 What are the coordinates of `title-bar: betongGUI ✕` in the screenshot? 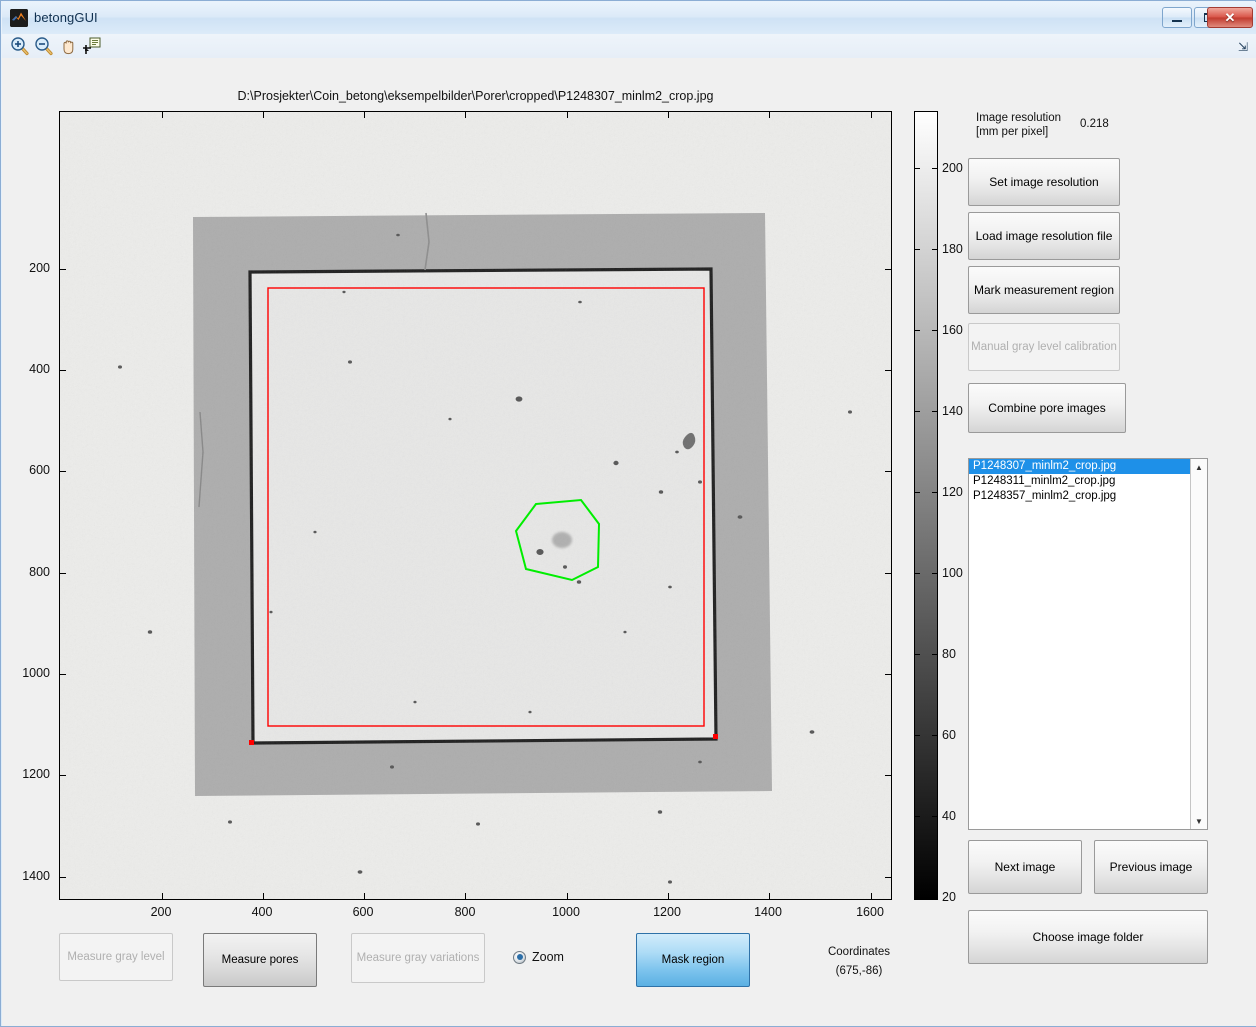 It's located at (629, 18).